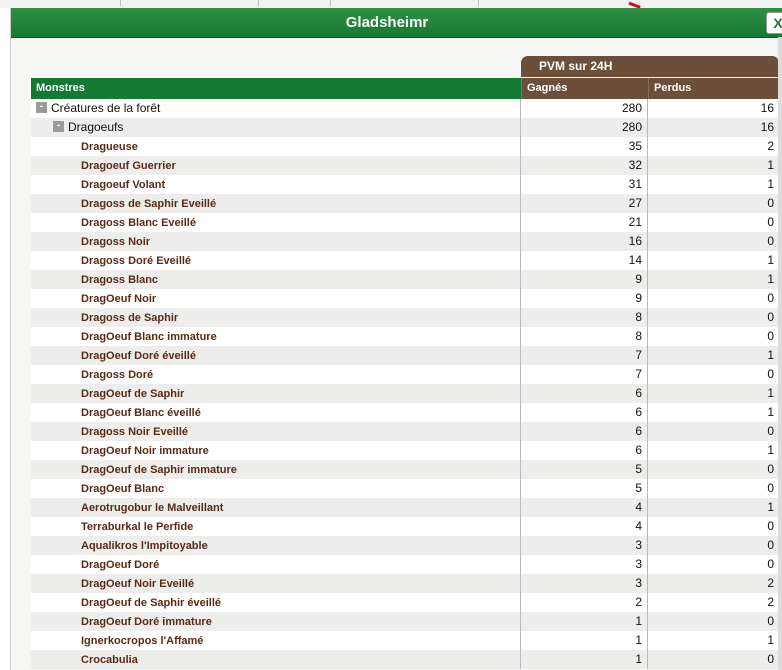 Image resolution: width=782 pixels, height=670 pixels. I want to click on table-row: DragOeuf Noir Eveillé 3 2, so click(405, 583).